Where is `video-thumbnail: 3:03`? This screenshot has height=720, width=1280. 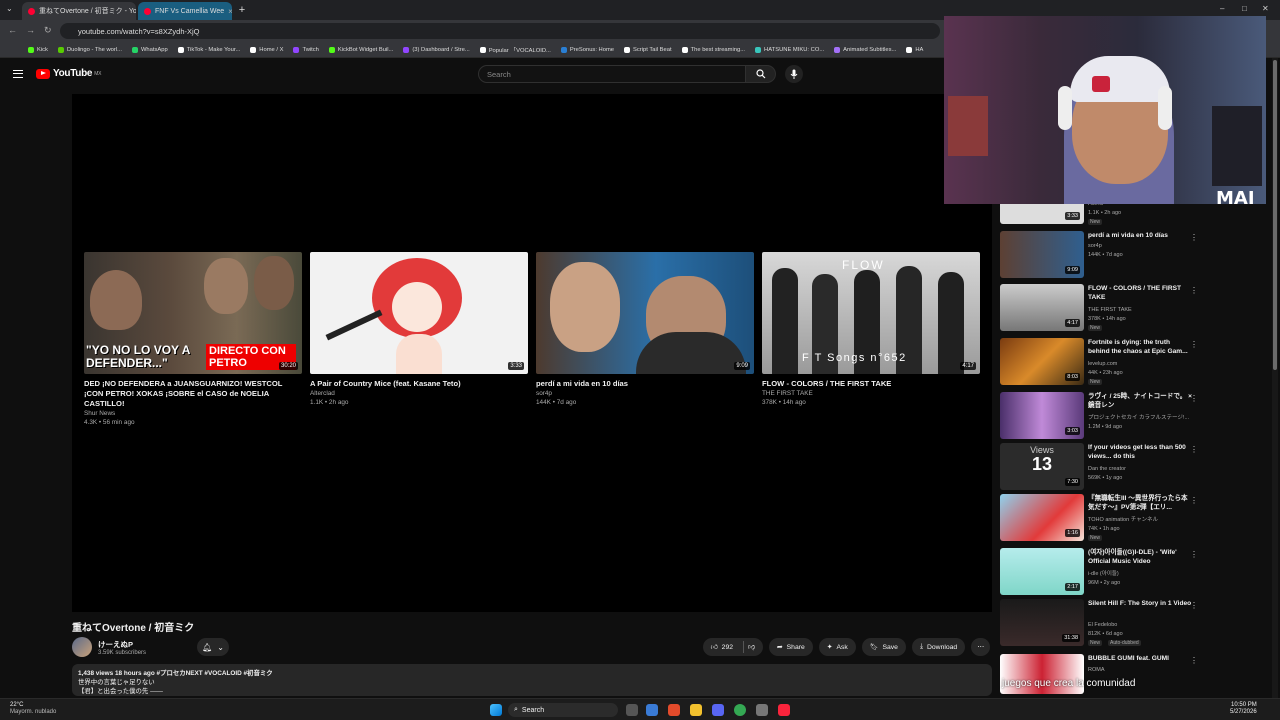
video-thumbnail: 3:03 is located at coordinates (1042, 415).